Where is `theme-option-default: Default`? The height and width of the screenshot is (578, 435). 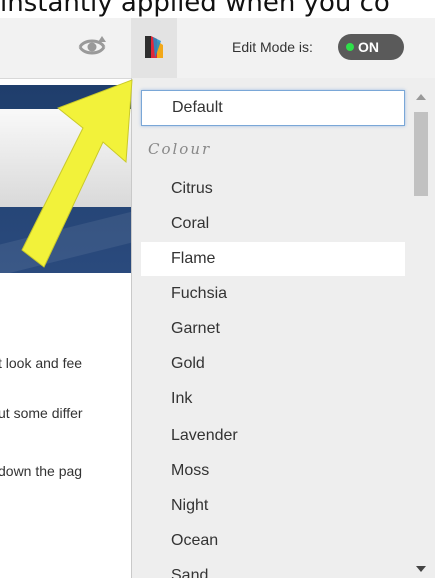
theme-option-default: Default is located at coordinates (273, 108).